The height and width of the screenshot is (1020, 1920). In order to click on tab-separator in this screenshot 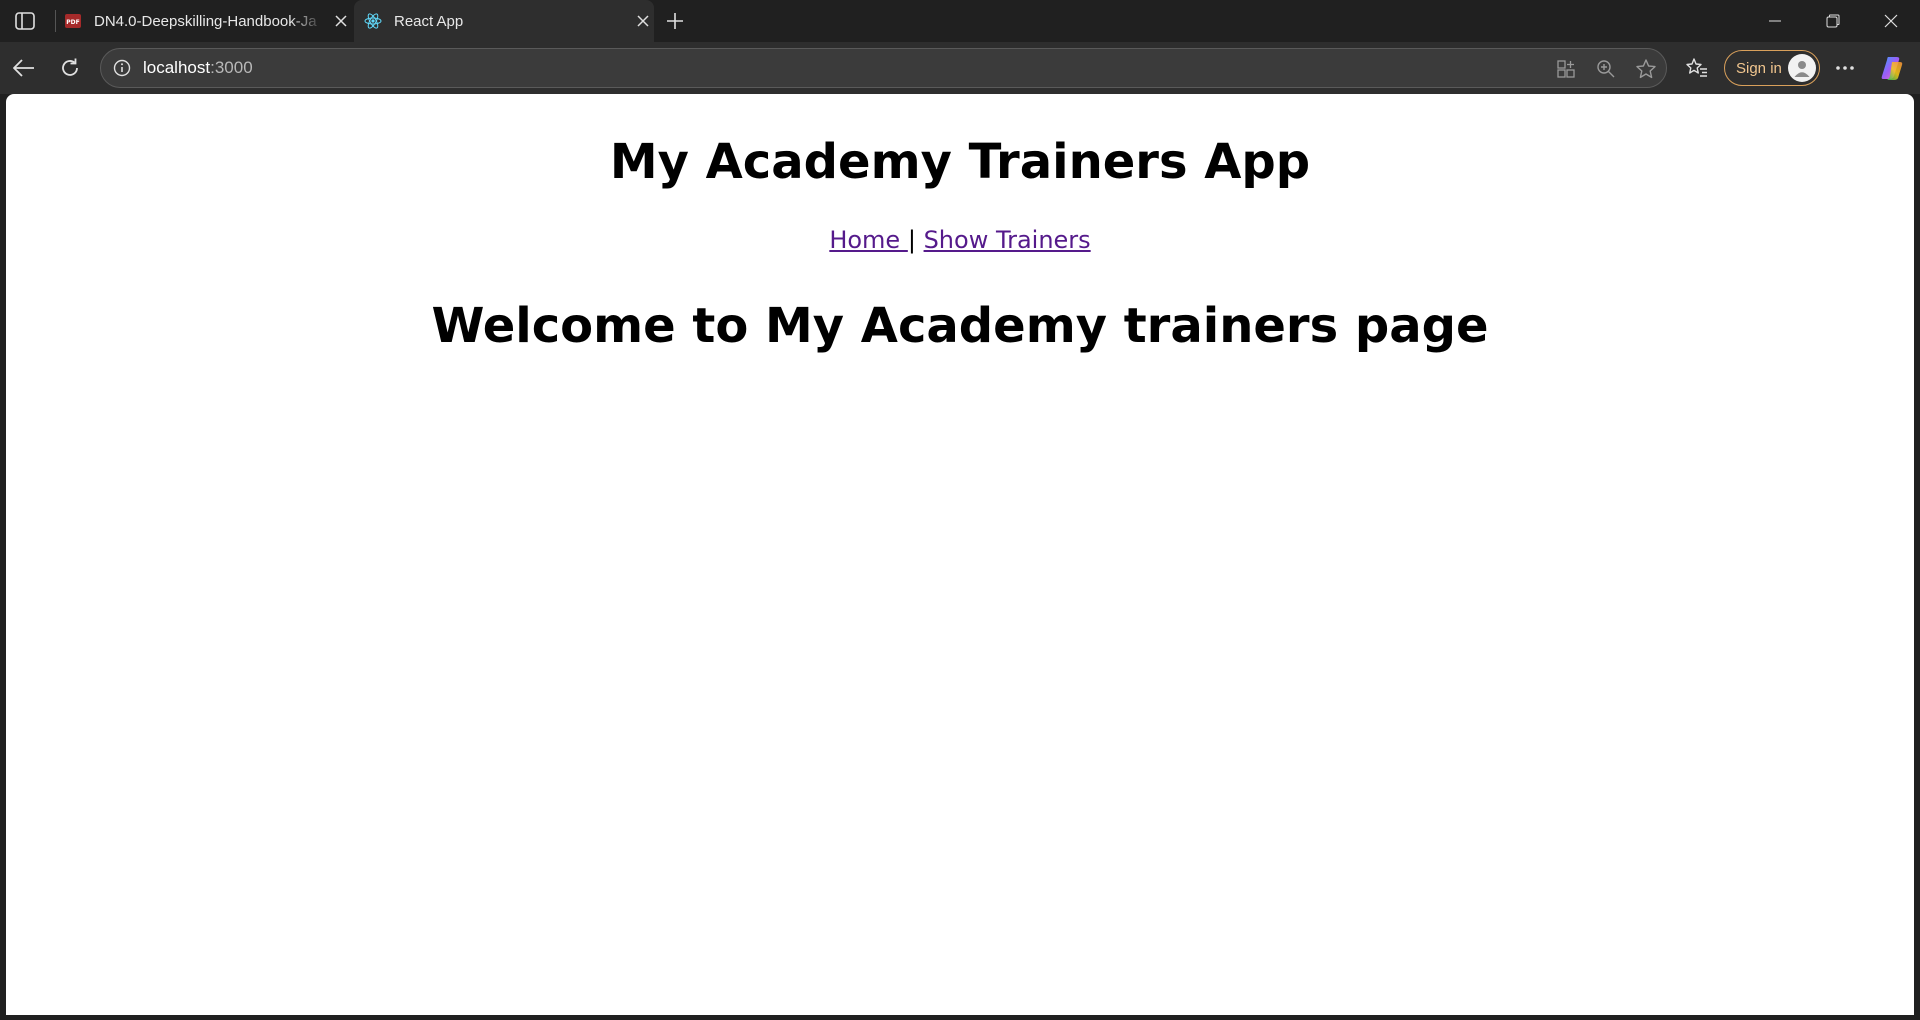, I will do `click(55, 21)`.